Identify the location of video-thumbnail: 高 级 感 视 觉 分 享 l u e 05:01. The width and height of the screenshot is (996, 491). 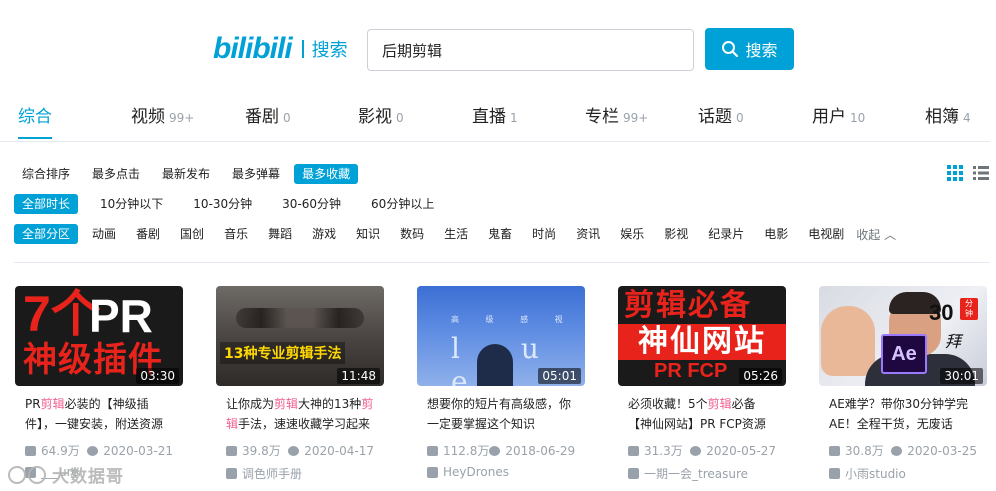
(501, 336).